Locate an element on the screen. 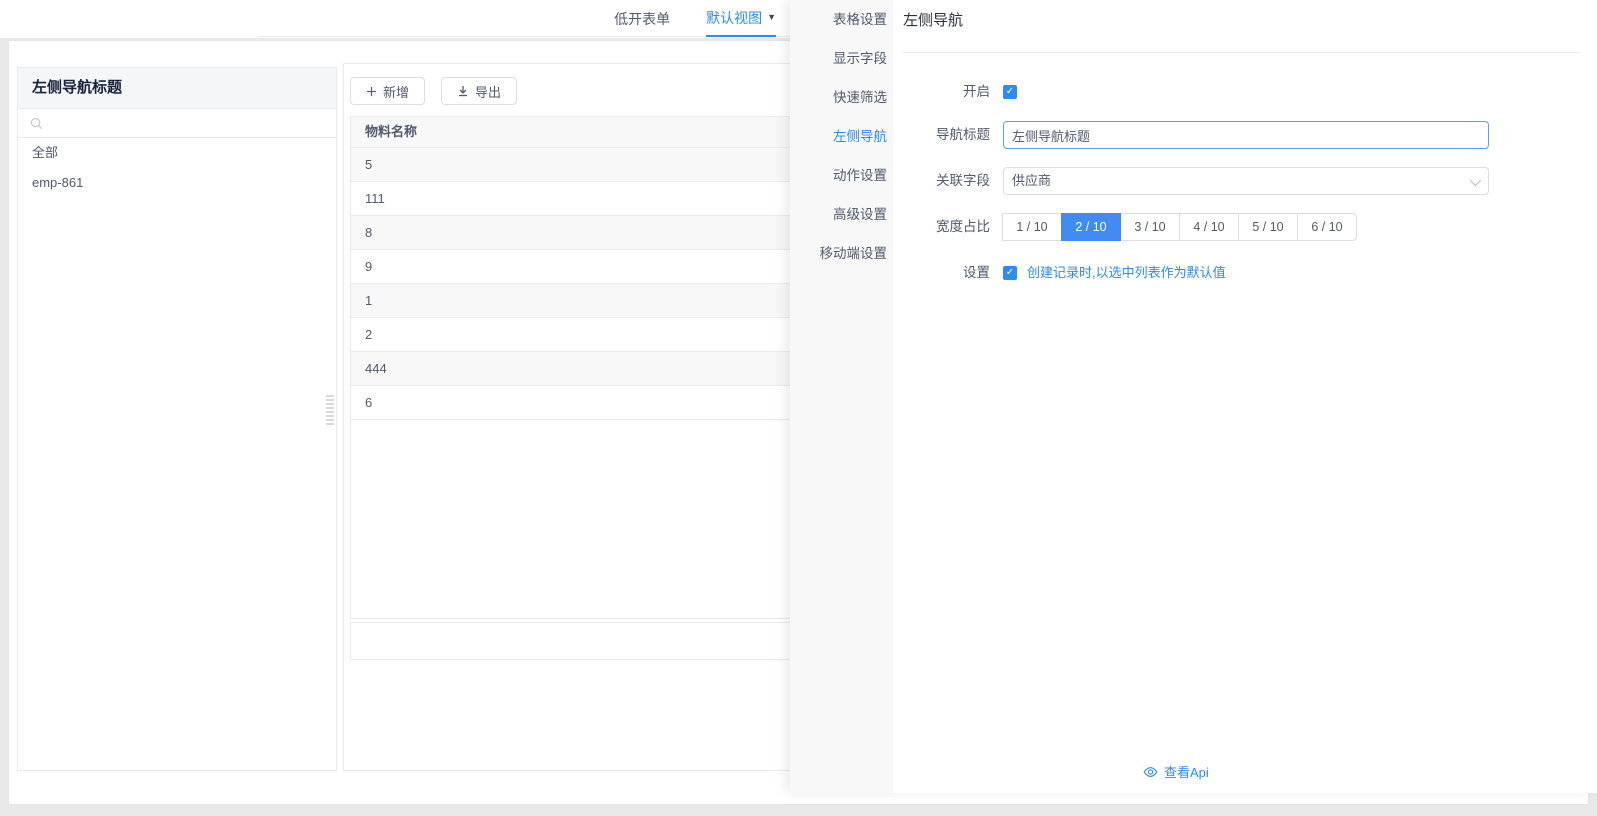  add-button-label: 新增 is located at coordinates (396, 92).